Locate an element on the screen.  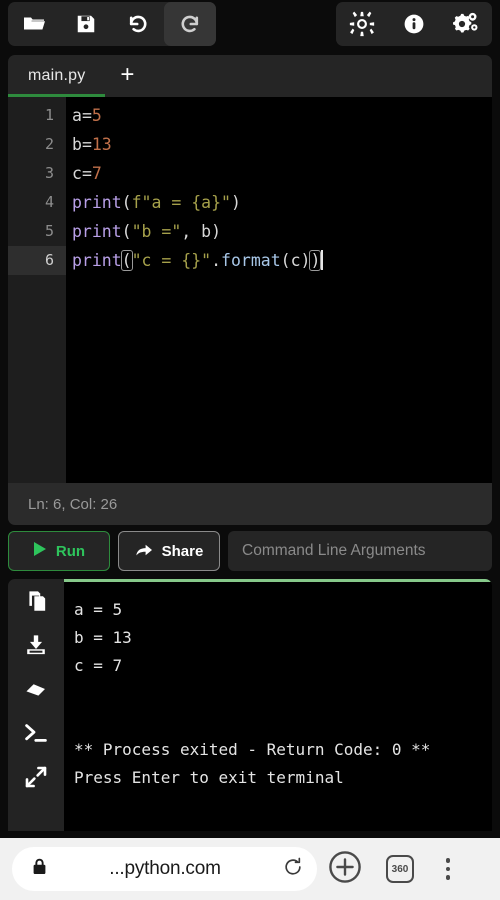
share-button: Share is located at coordinates (169, 551).